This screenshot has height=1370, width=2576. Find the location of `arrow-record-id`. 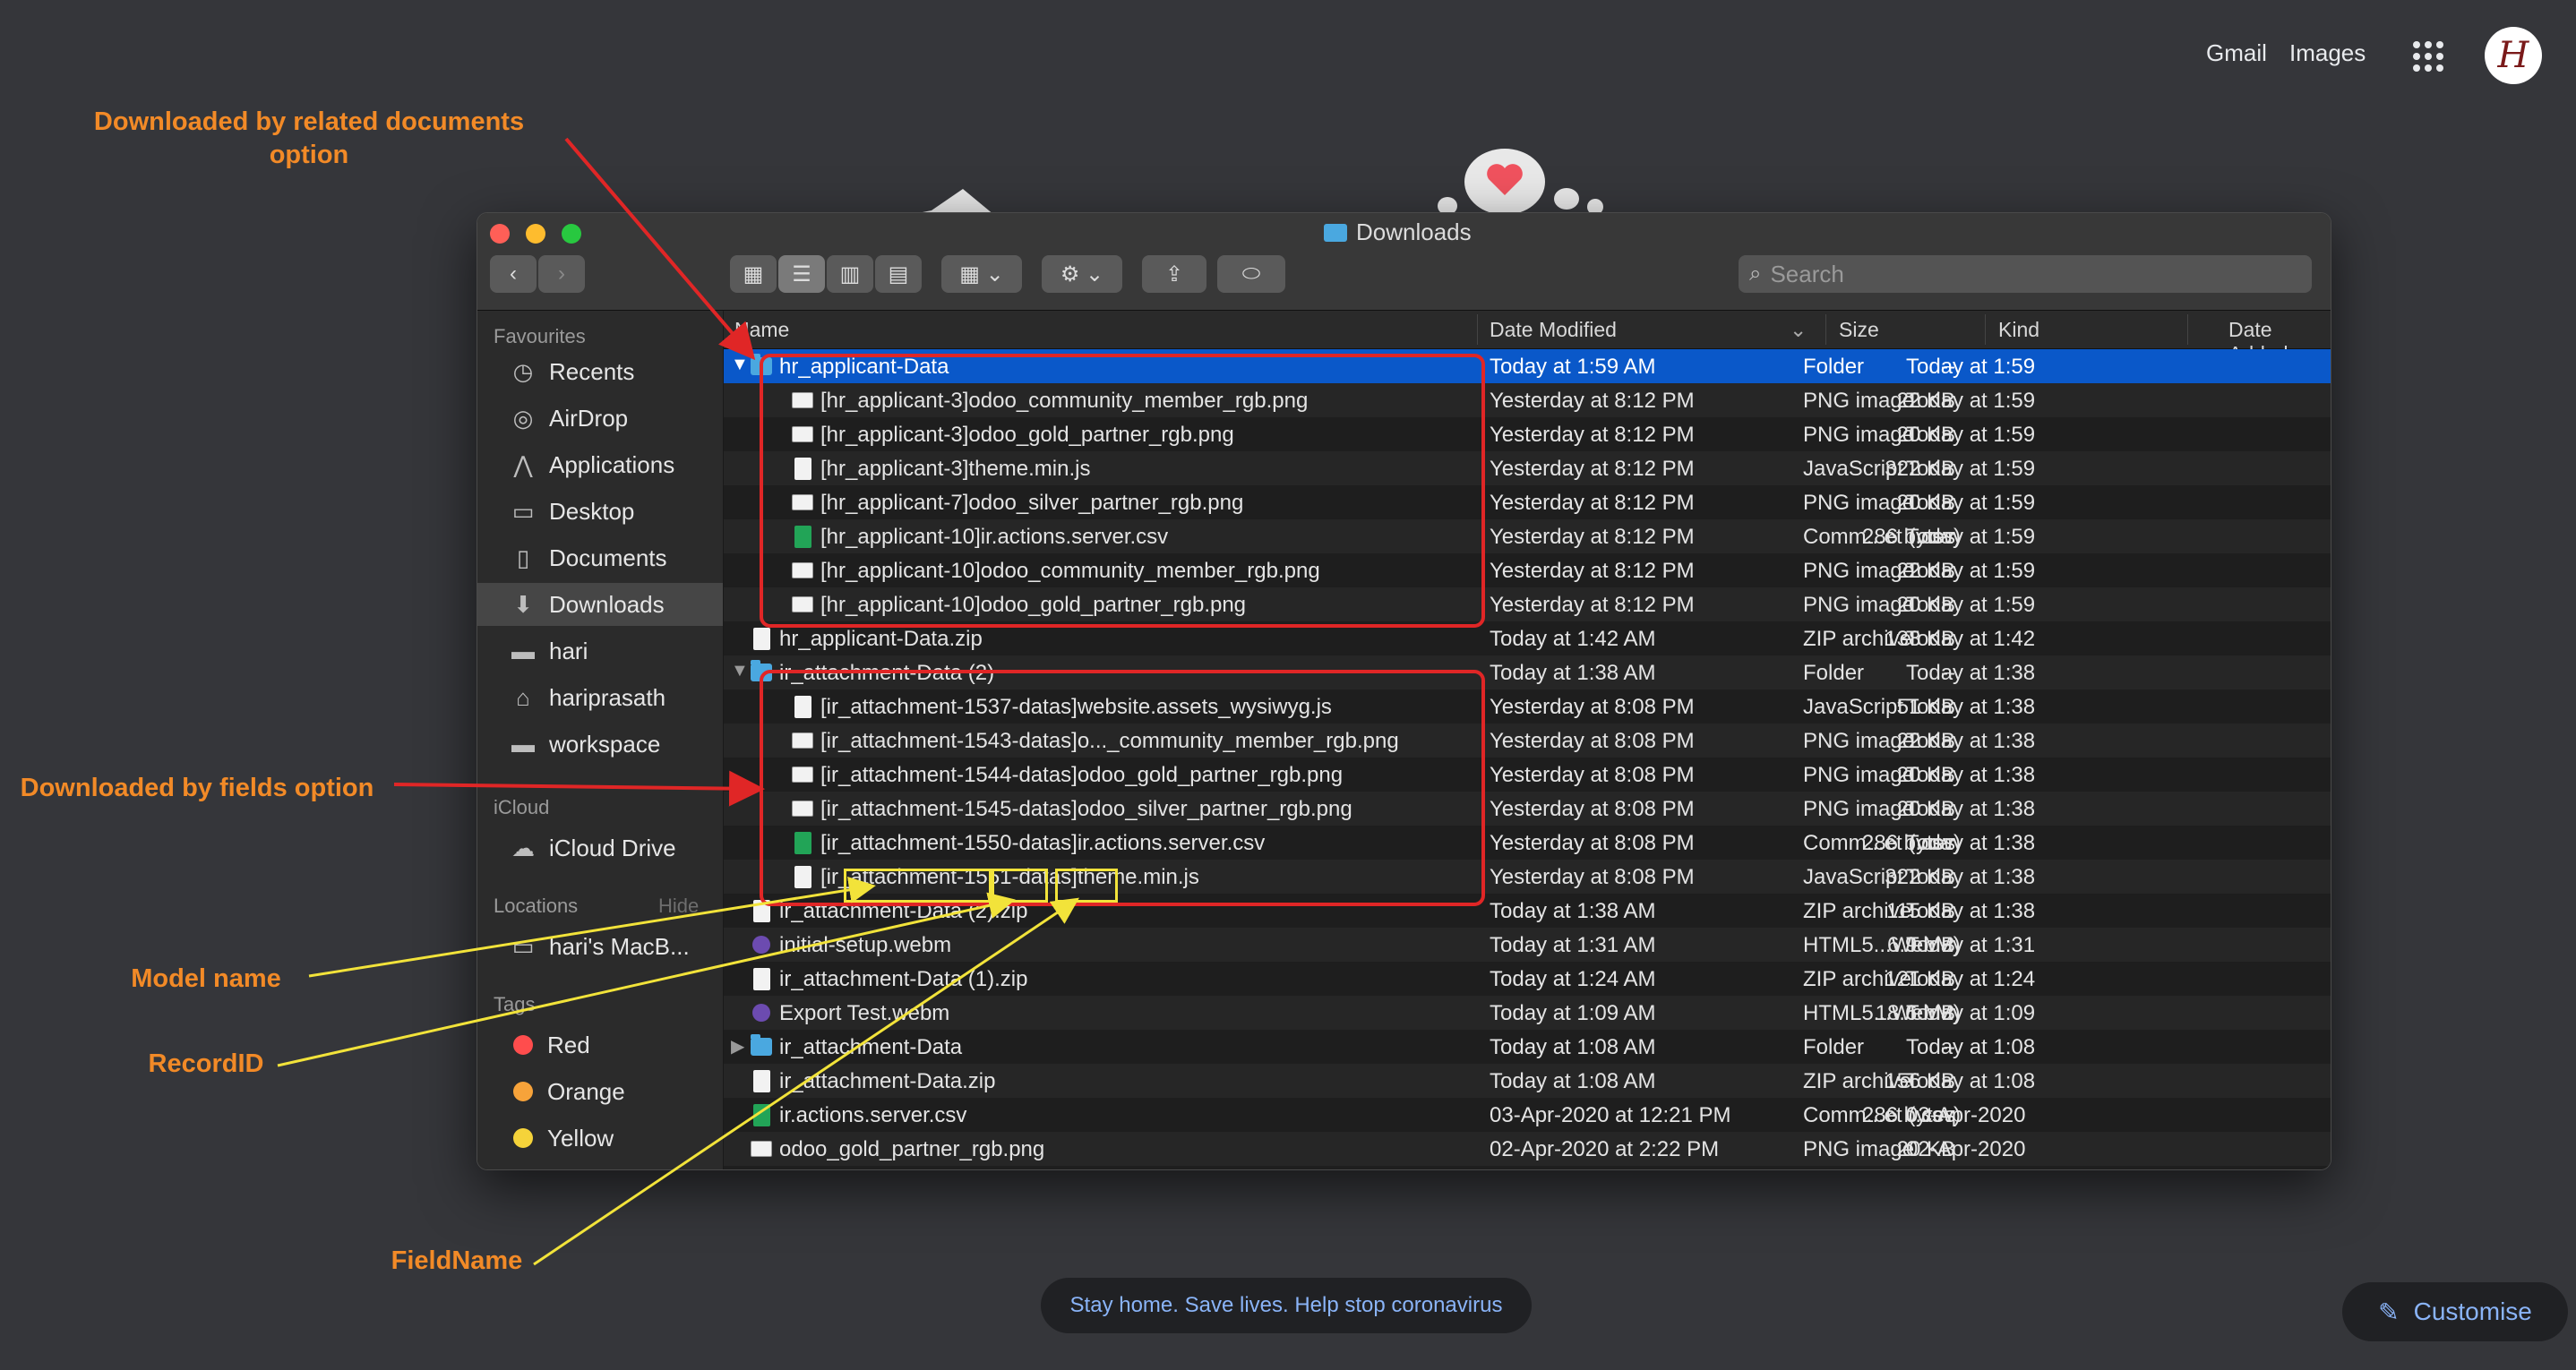

arrow-record-id is located at coordinates (646, 979).